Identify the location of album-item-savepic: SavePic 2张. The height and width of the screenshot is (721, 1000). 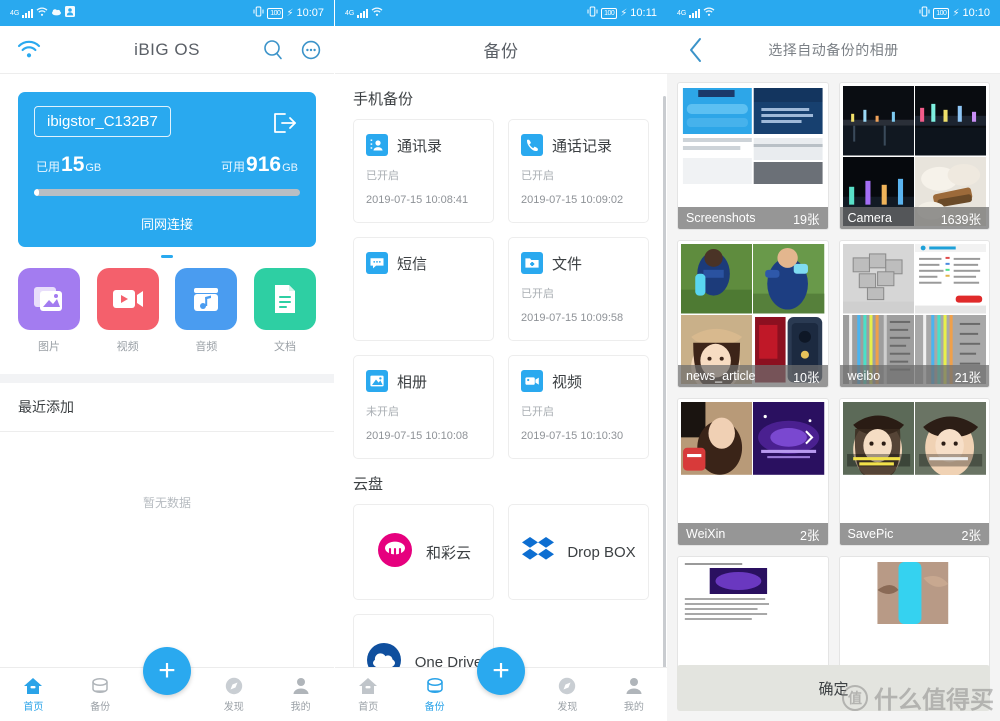
(914, 472).